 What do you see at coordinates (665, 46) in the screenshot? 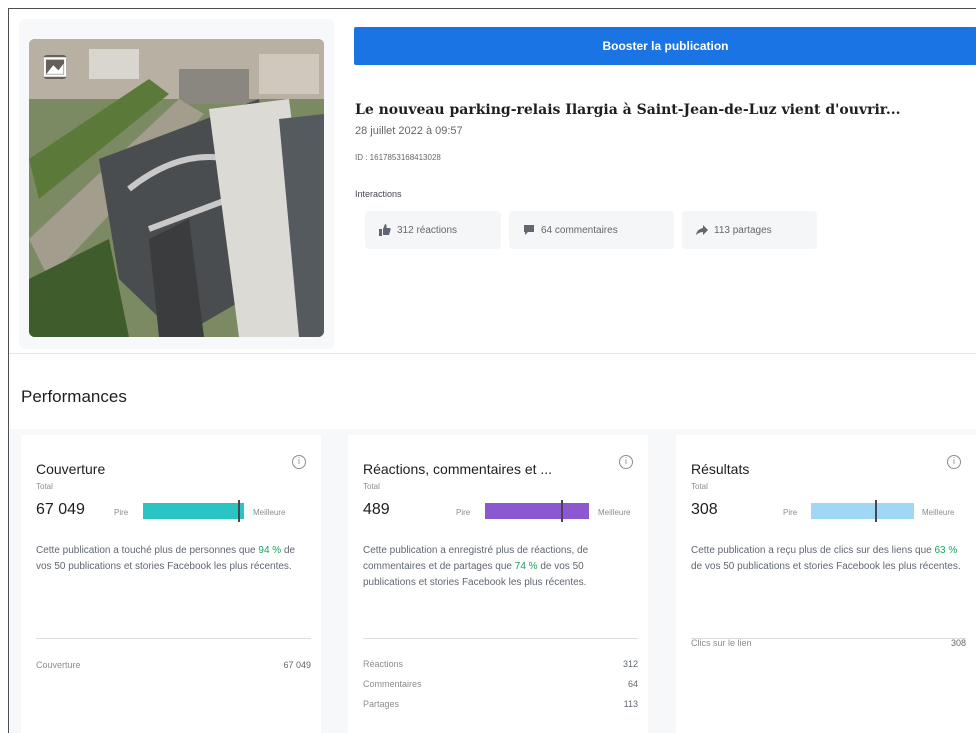
I see `boost-post-button: Booster la publication` at bounding box center [665, 46].